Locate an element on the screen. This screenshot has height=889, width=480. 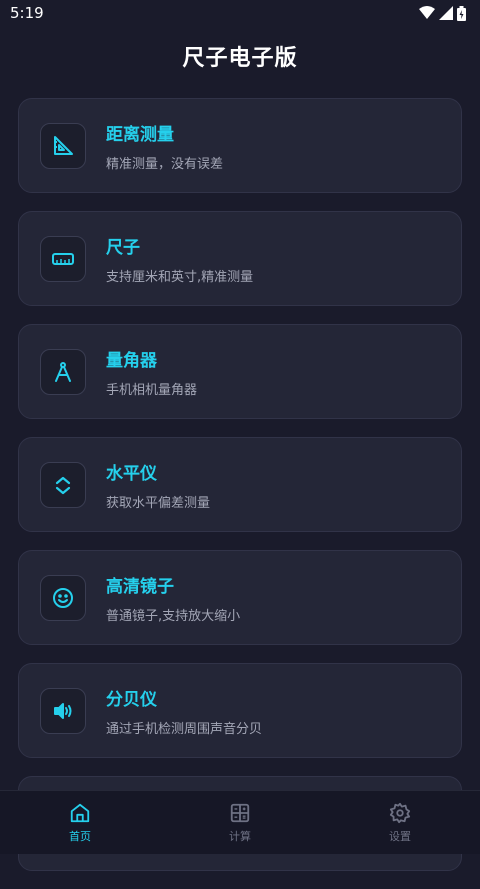
card-title: 量角器 is located at coordinates (131, 360).